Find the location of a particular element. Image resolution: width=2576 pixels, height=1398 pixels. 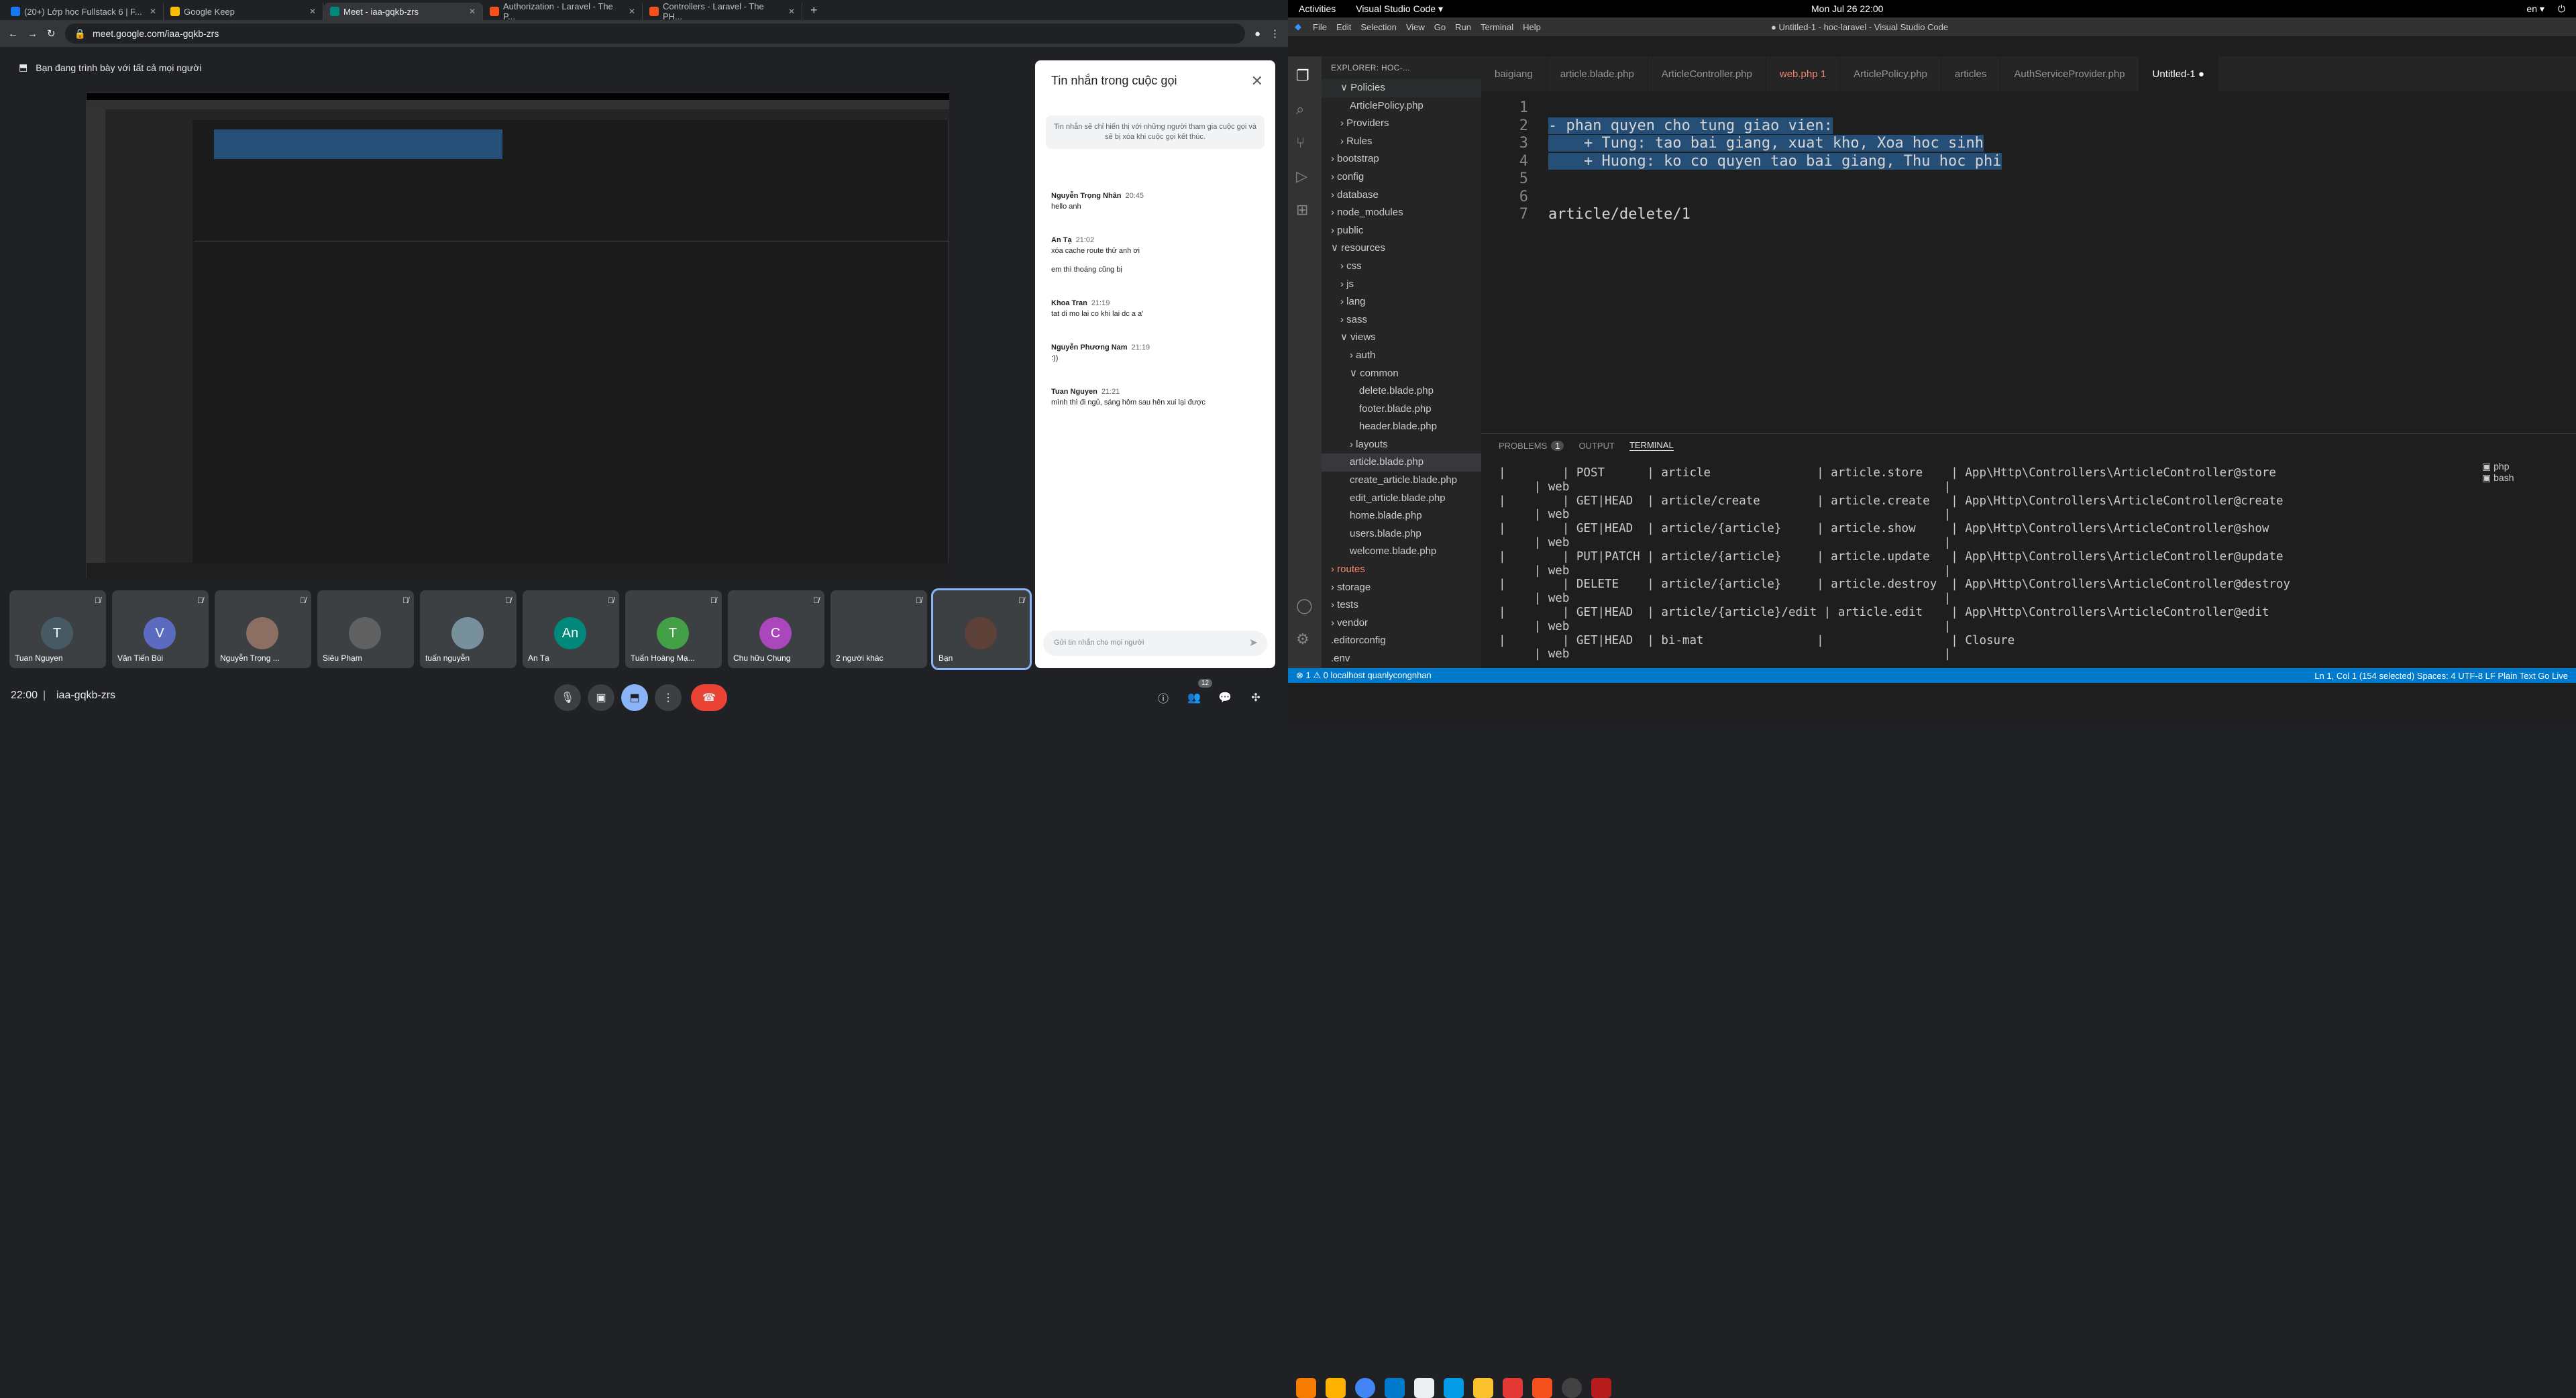

browser-tab: (20+) Lớp học Fullstack 6 | F... ✕ is located at coordinates (84, 11).